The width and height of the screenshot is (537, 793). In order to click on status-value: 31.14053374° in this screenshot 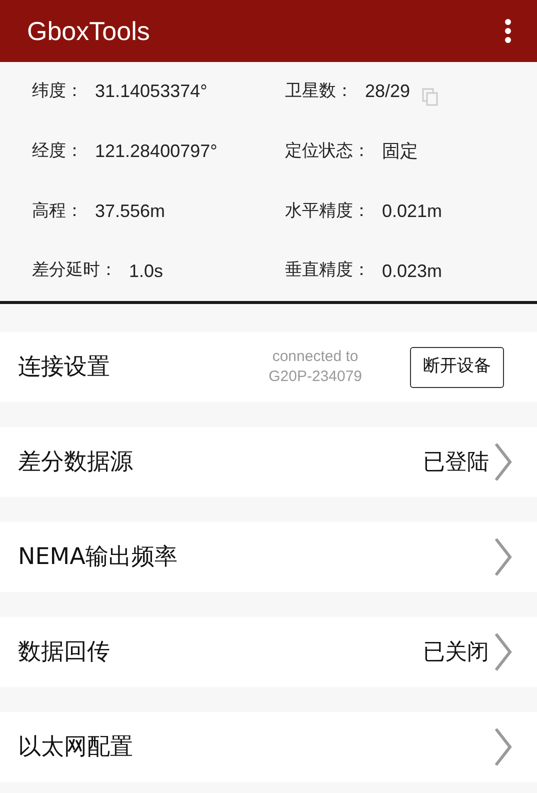, I will do `click(151, 92)`.